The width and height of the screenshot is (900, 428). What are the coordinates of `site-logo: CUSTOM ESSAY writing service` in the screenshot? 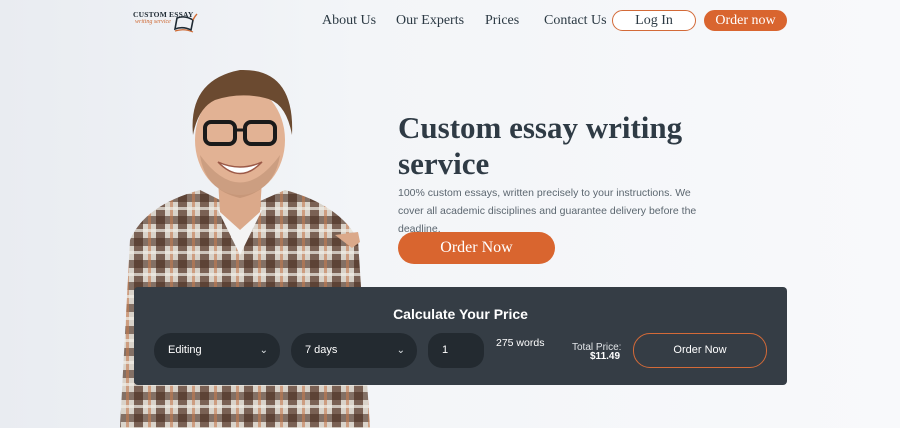 It's located at (168, 22).